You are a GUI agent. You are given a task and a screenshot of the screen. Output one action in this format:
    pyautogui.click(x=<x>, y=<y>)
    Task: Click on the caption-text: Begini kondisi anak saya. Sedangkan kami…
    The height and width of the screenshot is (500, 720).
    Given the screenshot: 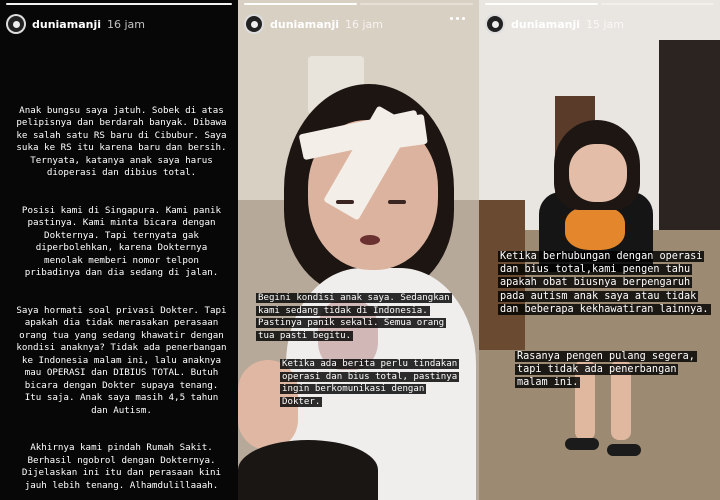 What is the action you would take?
    pyautogui.click(x=354, y=317)
    